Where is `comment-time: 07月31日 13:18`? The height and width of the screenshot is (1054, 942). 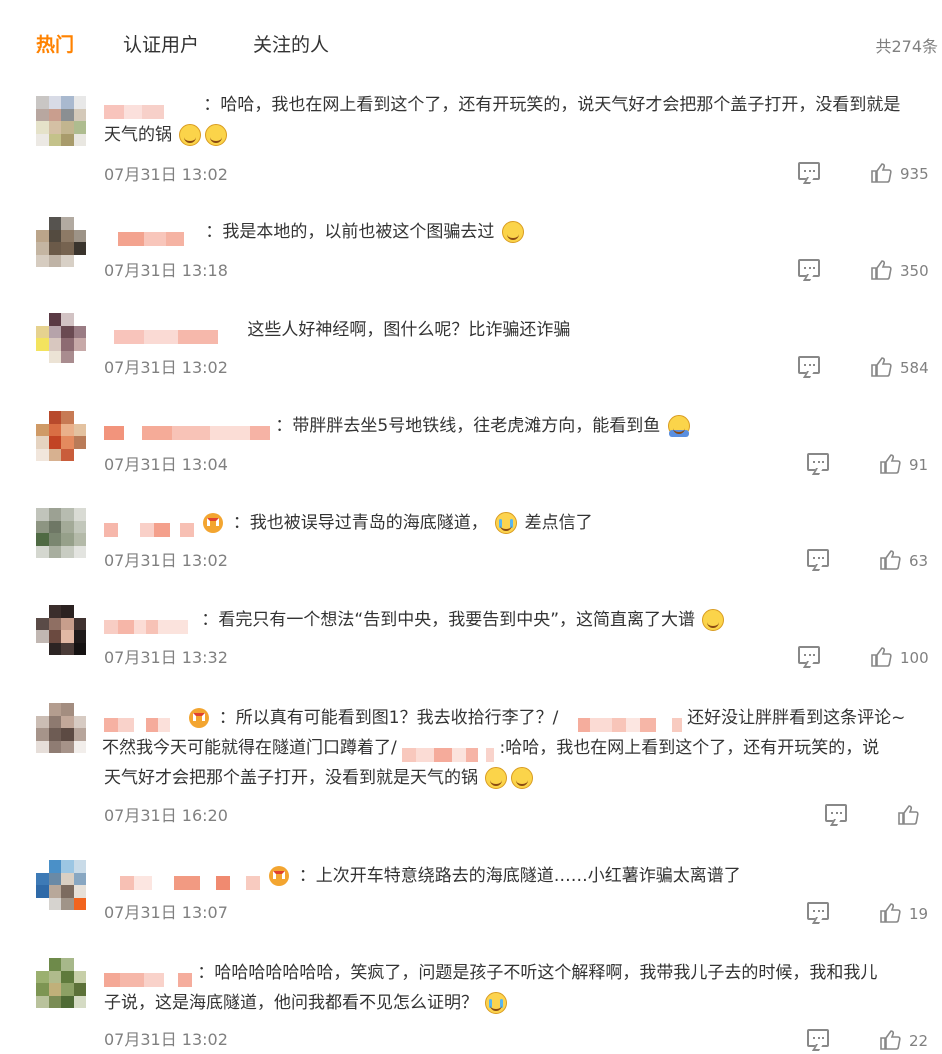
comment-time: 07月31日 13:18 is located at coordinates (166, 270).